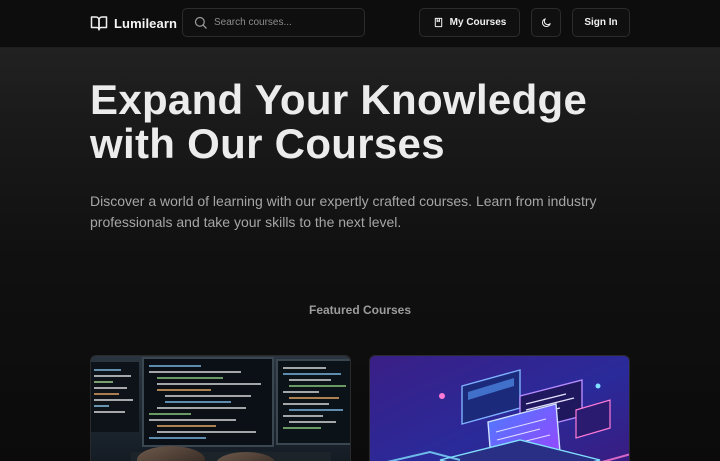 This screenshot has height=461, width=720. I want to click on my-courses-button: My Courses, so click(469, 22).